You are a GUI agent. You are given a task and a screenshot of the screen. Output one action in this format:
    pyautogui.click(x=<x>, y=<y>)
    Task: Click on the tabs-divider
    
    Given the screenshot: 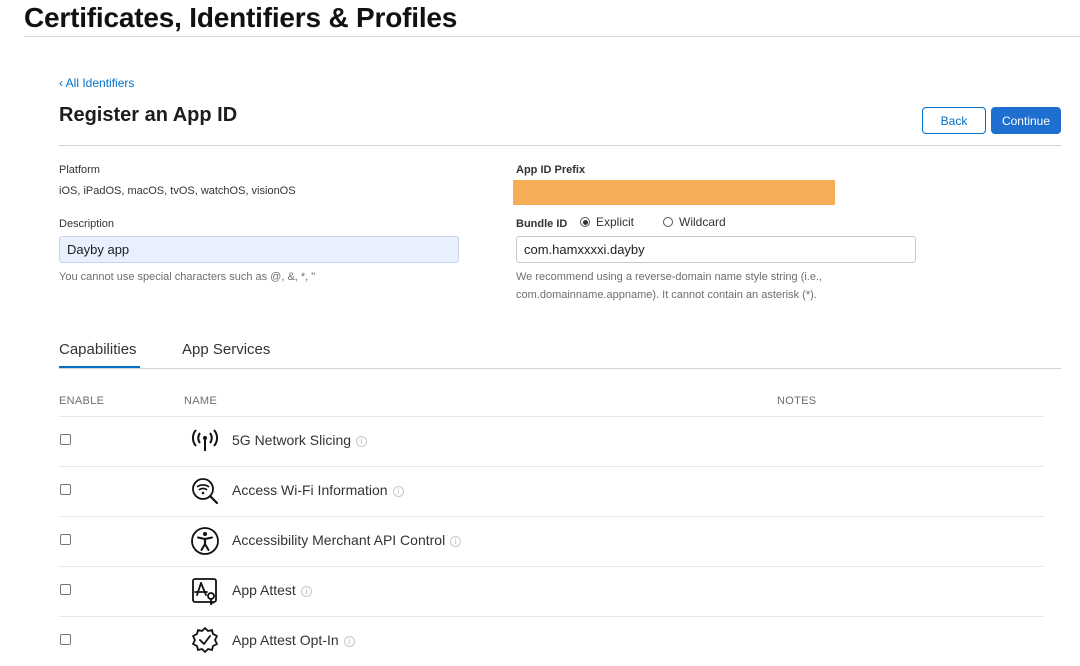 What is the action you would take?
    pyautogui.click(x=560, y=368)
    